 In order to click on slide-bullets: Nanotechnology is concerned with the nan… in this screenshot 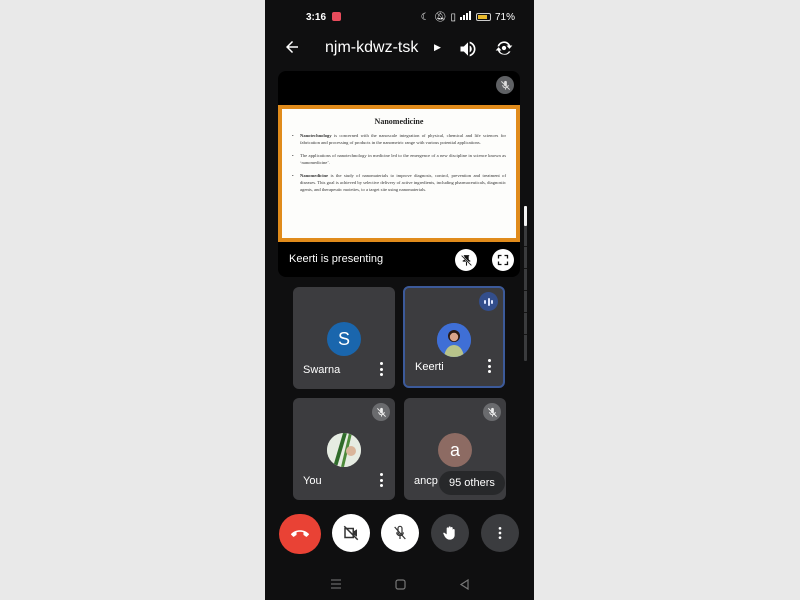, I will do `click(399, 162)`.